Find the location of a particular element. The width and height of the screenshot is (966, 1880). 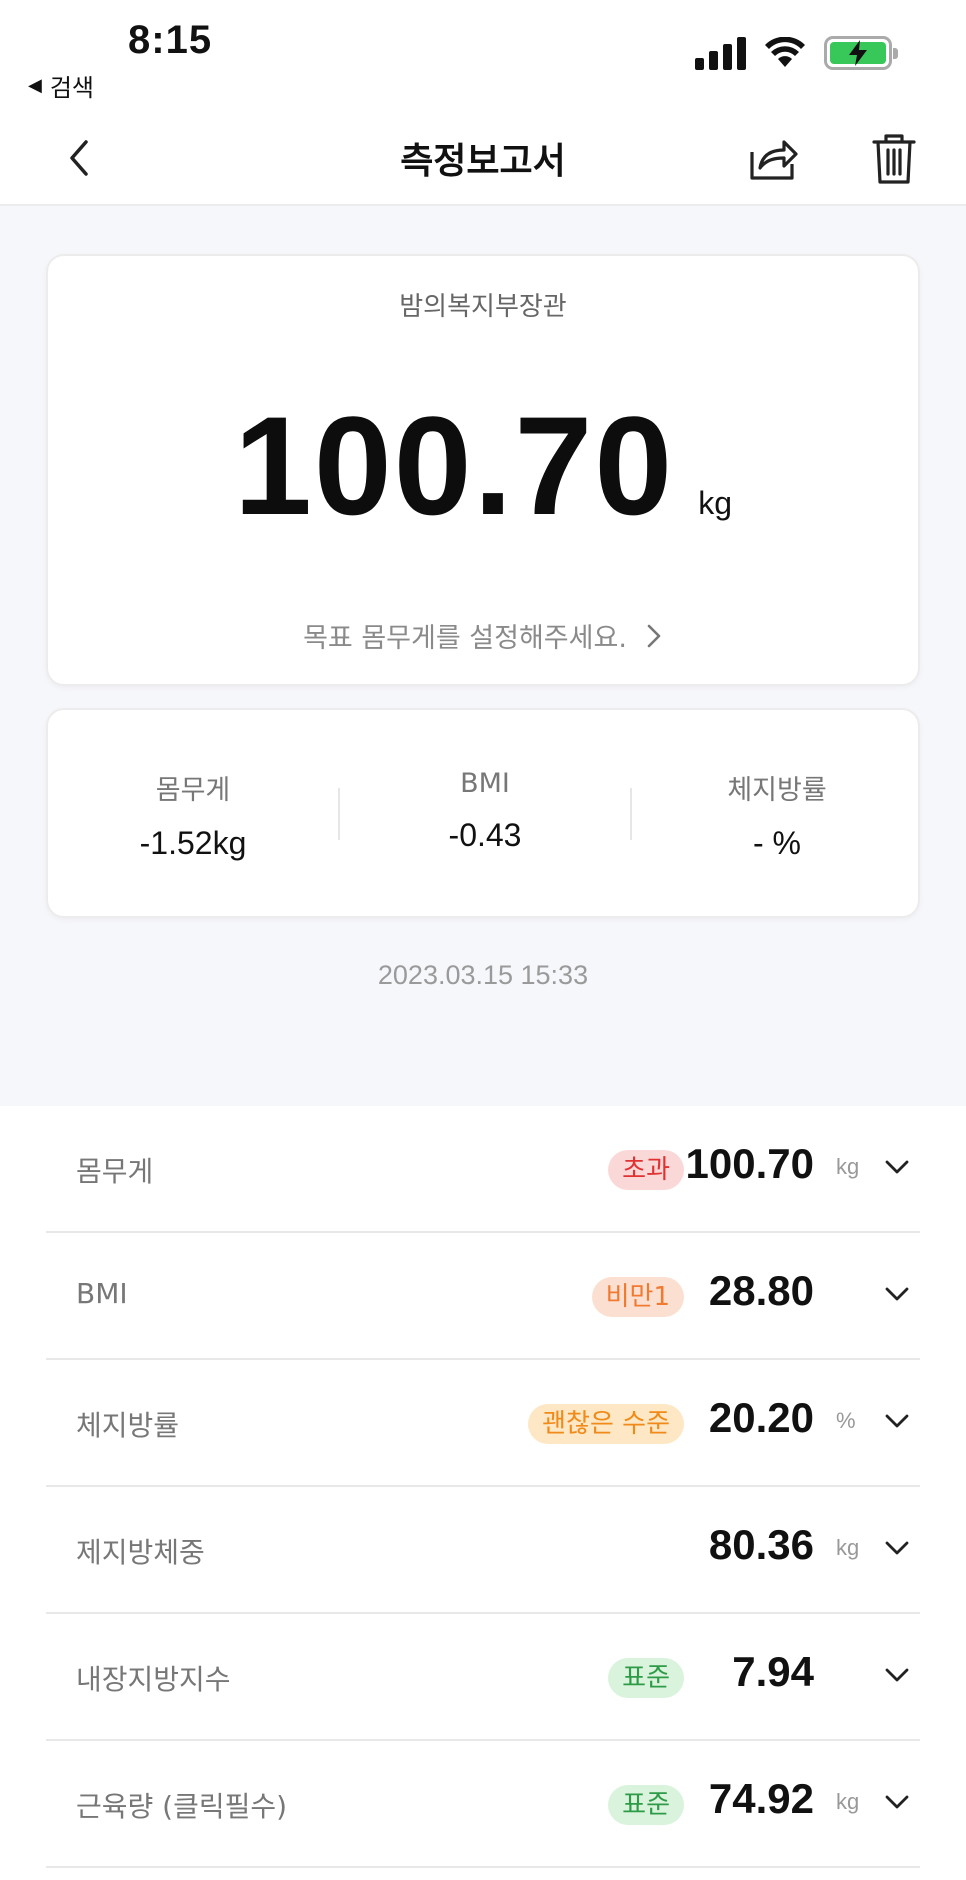

metric-value: 100.70 is located at coordinates (749, 1163).